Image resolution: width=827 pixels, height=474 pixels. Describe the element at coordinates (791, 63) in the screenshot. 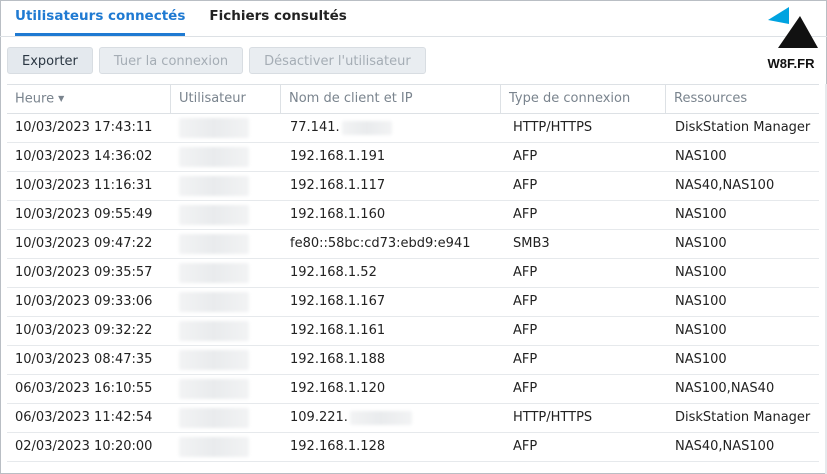

I see `w8f-logo-text: W8F.FR` at that location.